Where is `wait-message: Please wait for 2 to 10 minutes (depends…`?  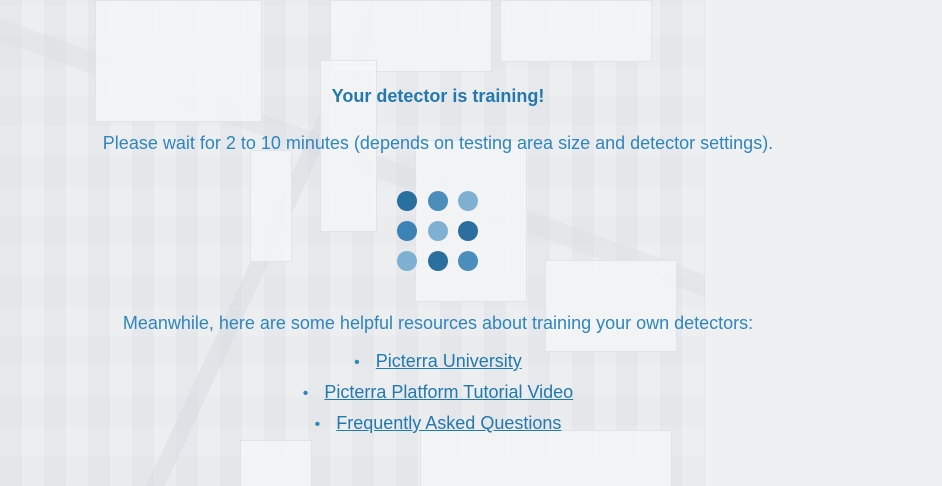
wait-message: Please wait for 2 to 10 minutes (depends… is located at coordinates (438, 143).